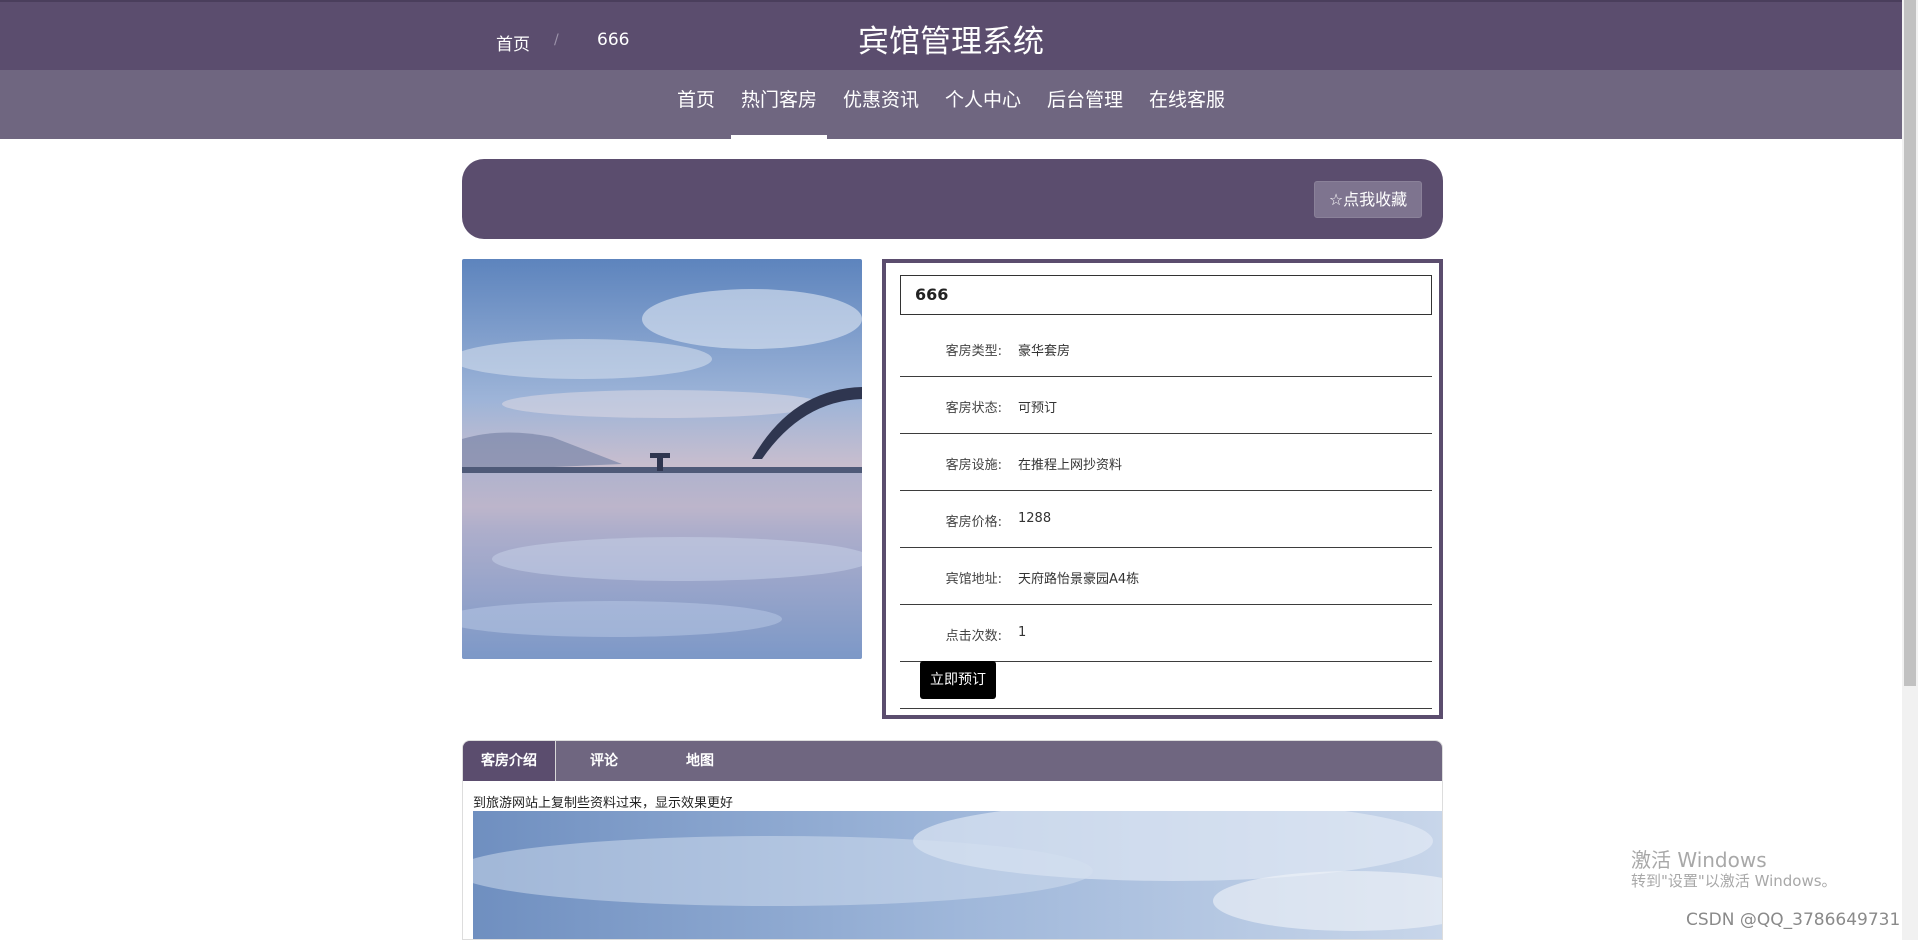 This screenshot has height=940, width=1918. What do you see at coordinates (604, 761) in the screenshot?
I see `tab-comments: 评论` at bounding box center [604, 761].